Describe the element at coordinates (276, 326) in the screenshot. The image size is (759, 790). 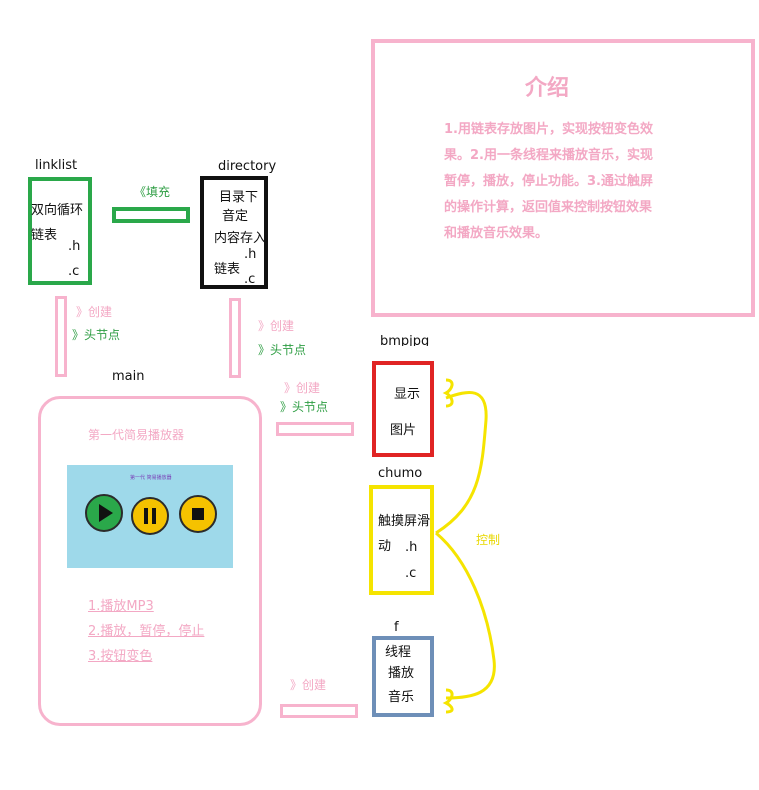
I see `directory-create-label: 》创建` at that location.